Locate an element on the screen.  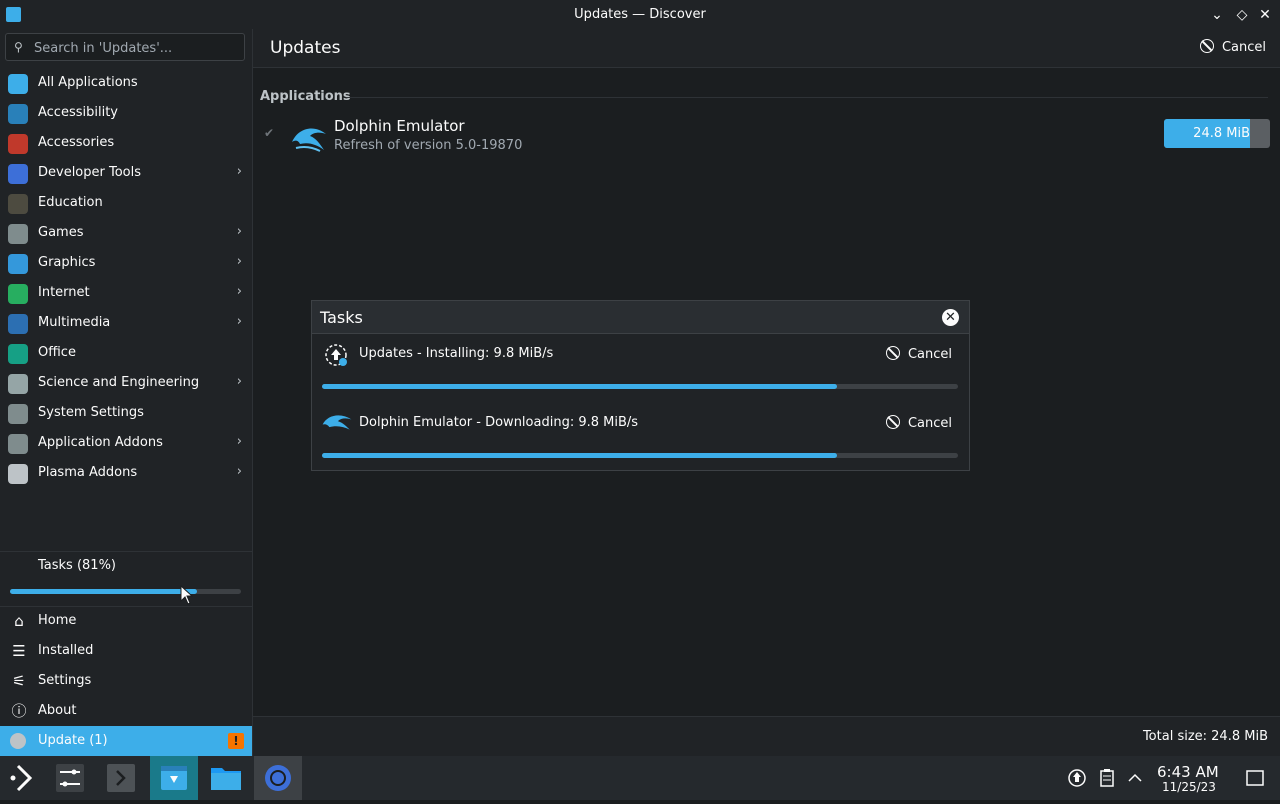
sliders-icon is located at coordinates (70, 778).